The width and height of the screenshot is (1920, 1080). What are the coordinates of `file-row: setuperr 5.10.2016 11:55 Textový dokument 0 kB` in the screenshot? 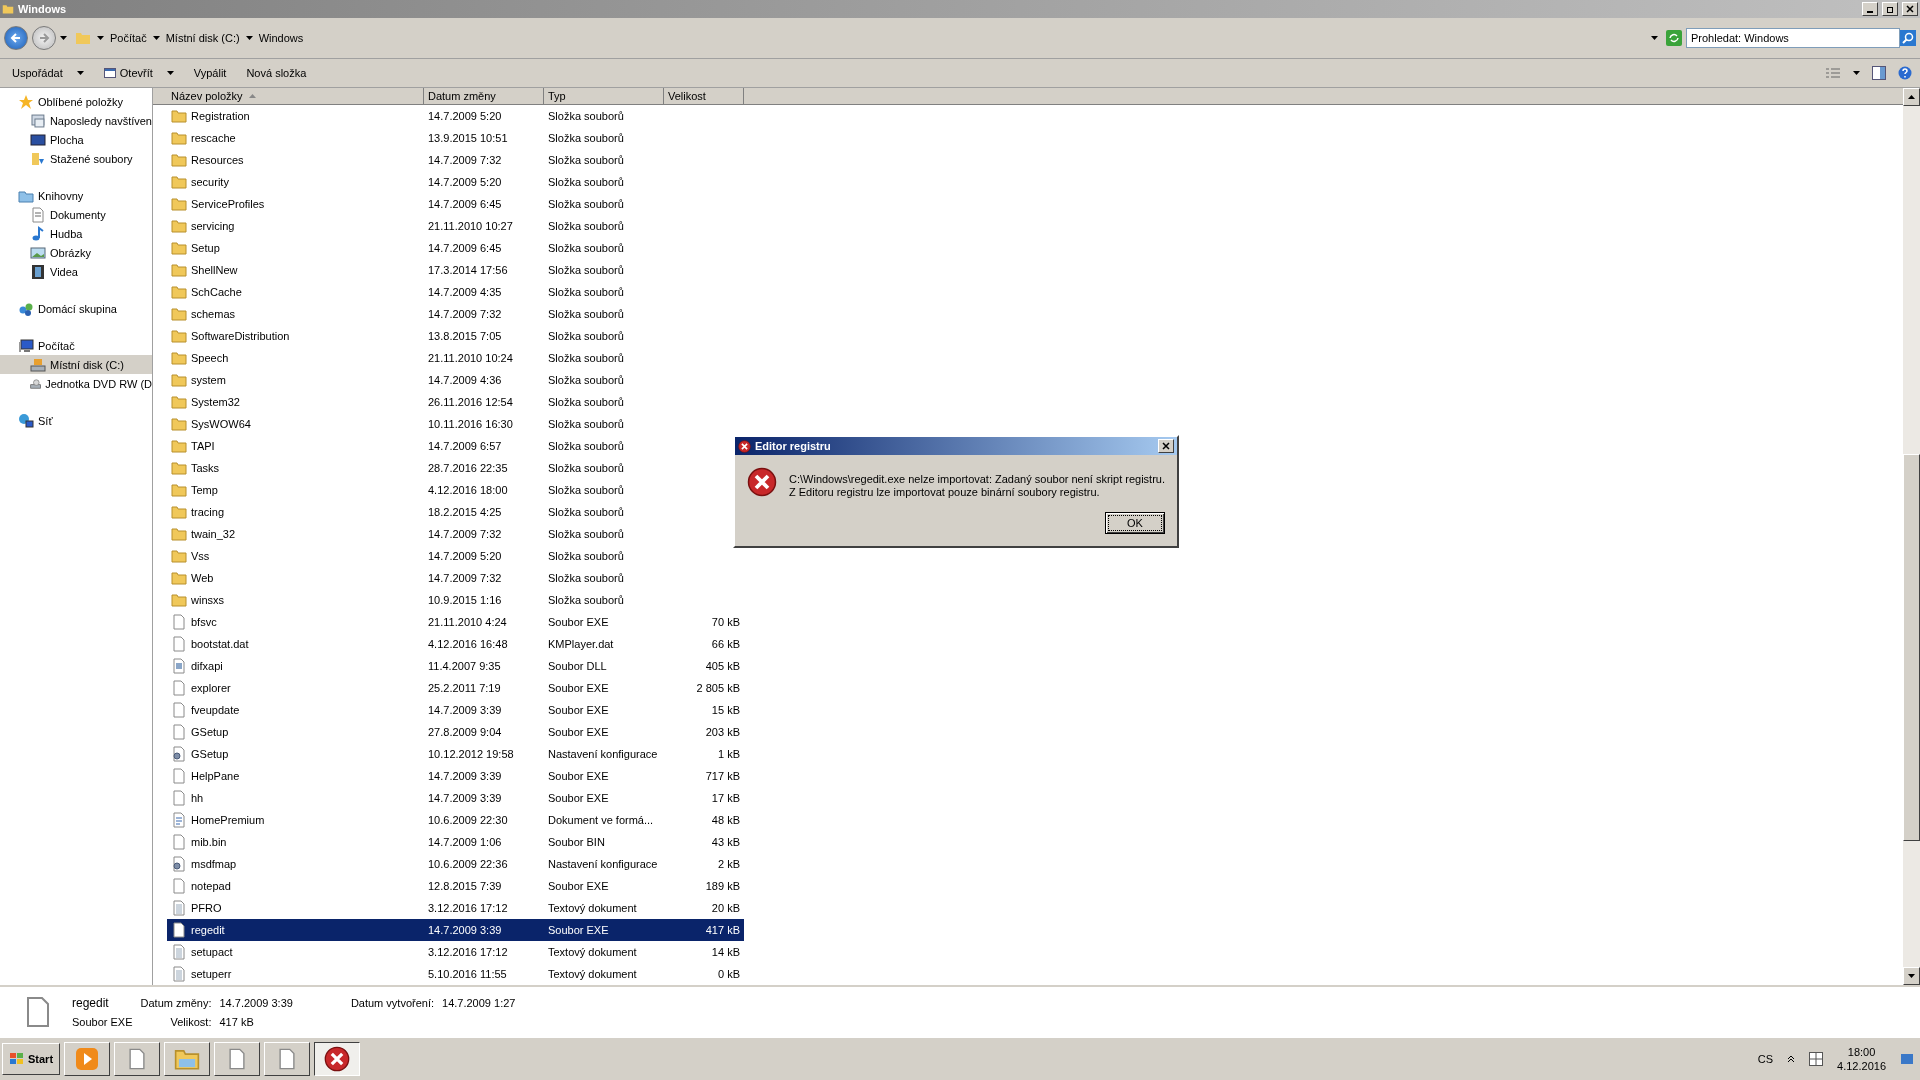 It's located at (455, 974).